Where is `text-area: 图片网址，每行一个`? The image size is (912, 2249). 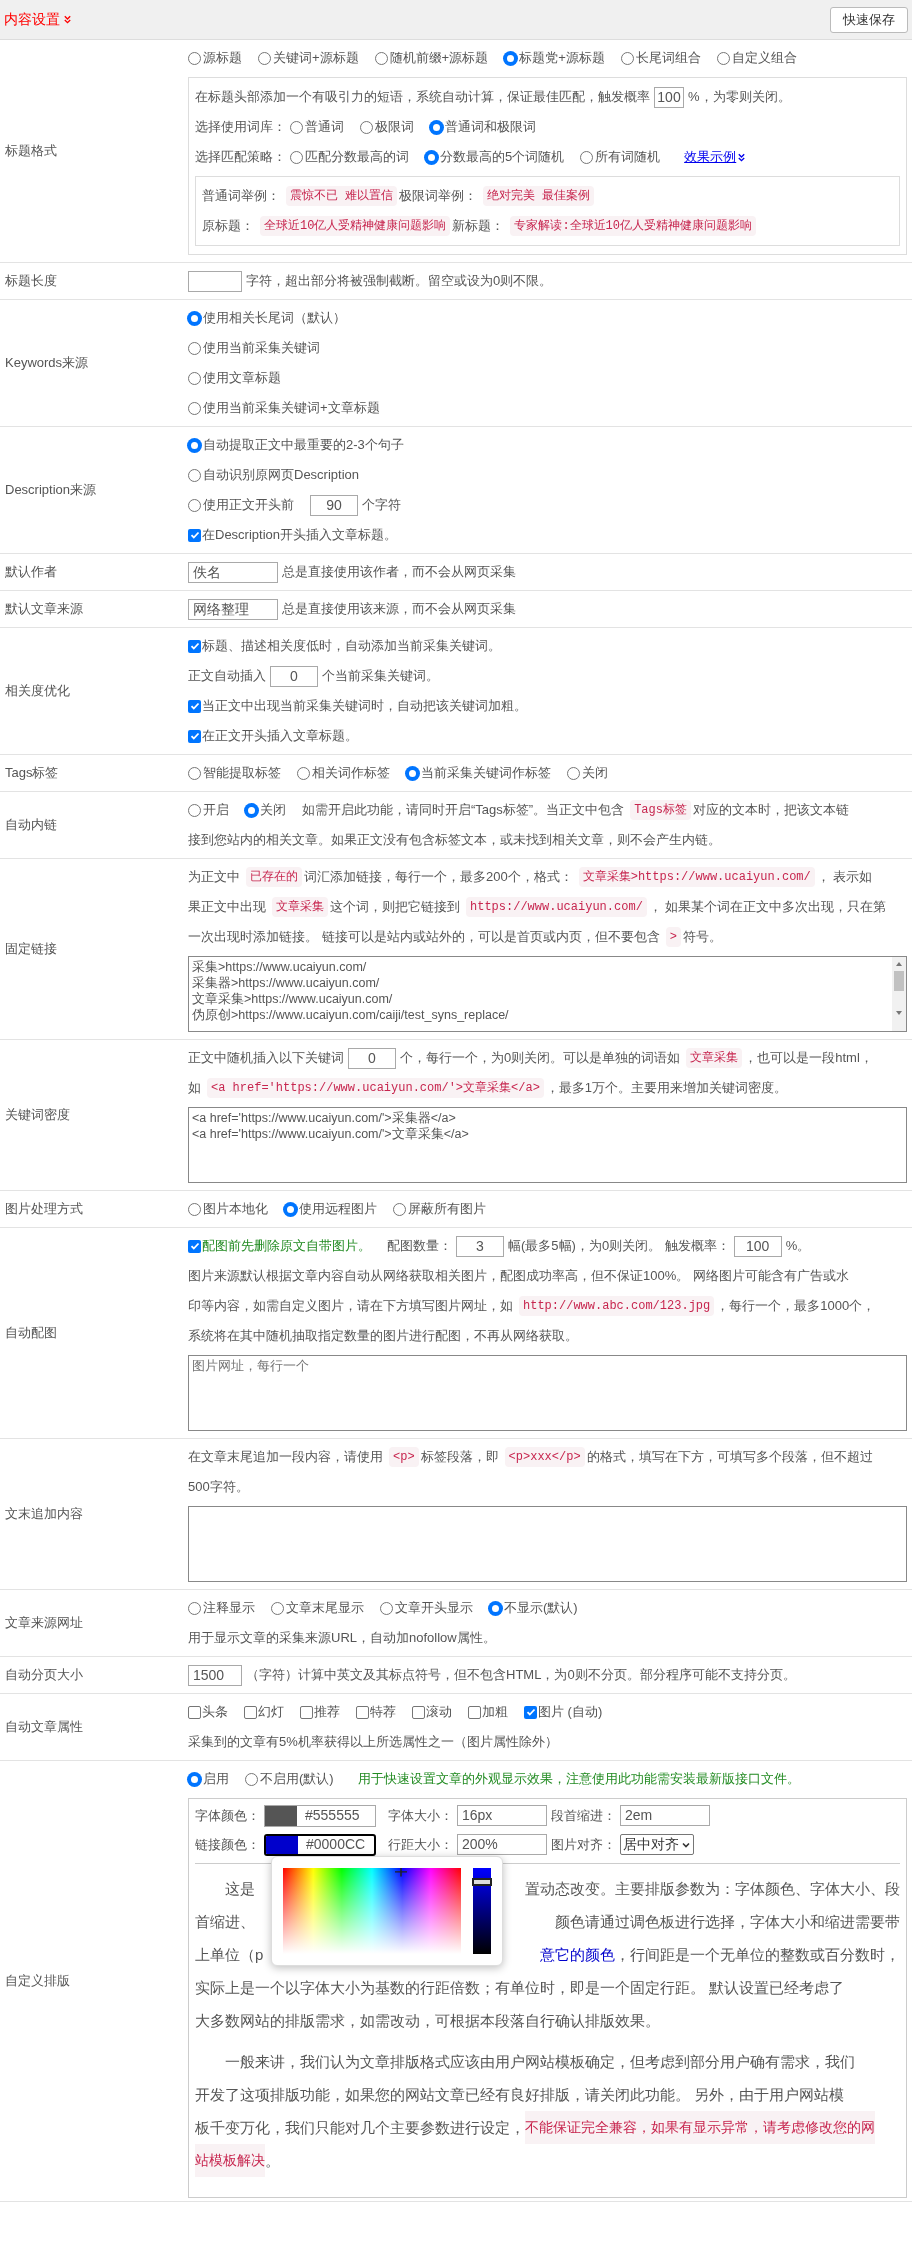 text-area: 图片网址，每行一个 is located at coordinates (547, 1393).